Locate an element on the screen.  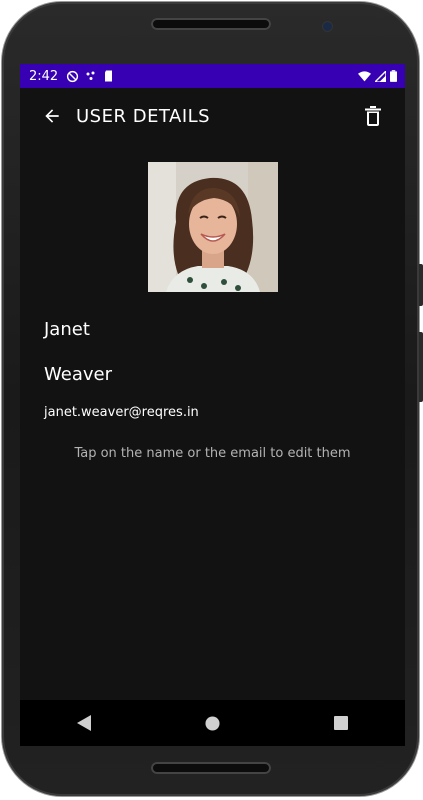
home-circle-icon is located at coordinates (212, 723).